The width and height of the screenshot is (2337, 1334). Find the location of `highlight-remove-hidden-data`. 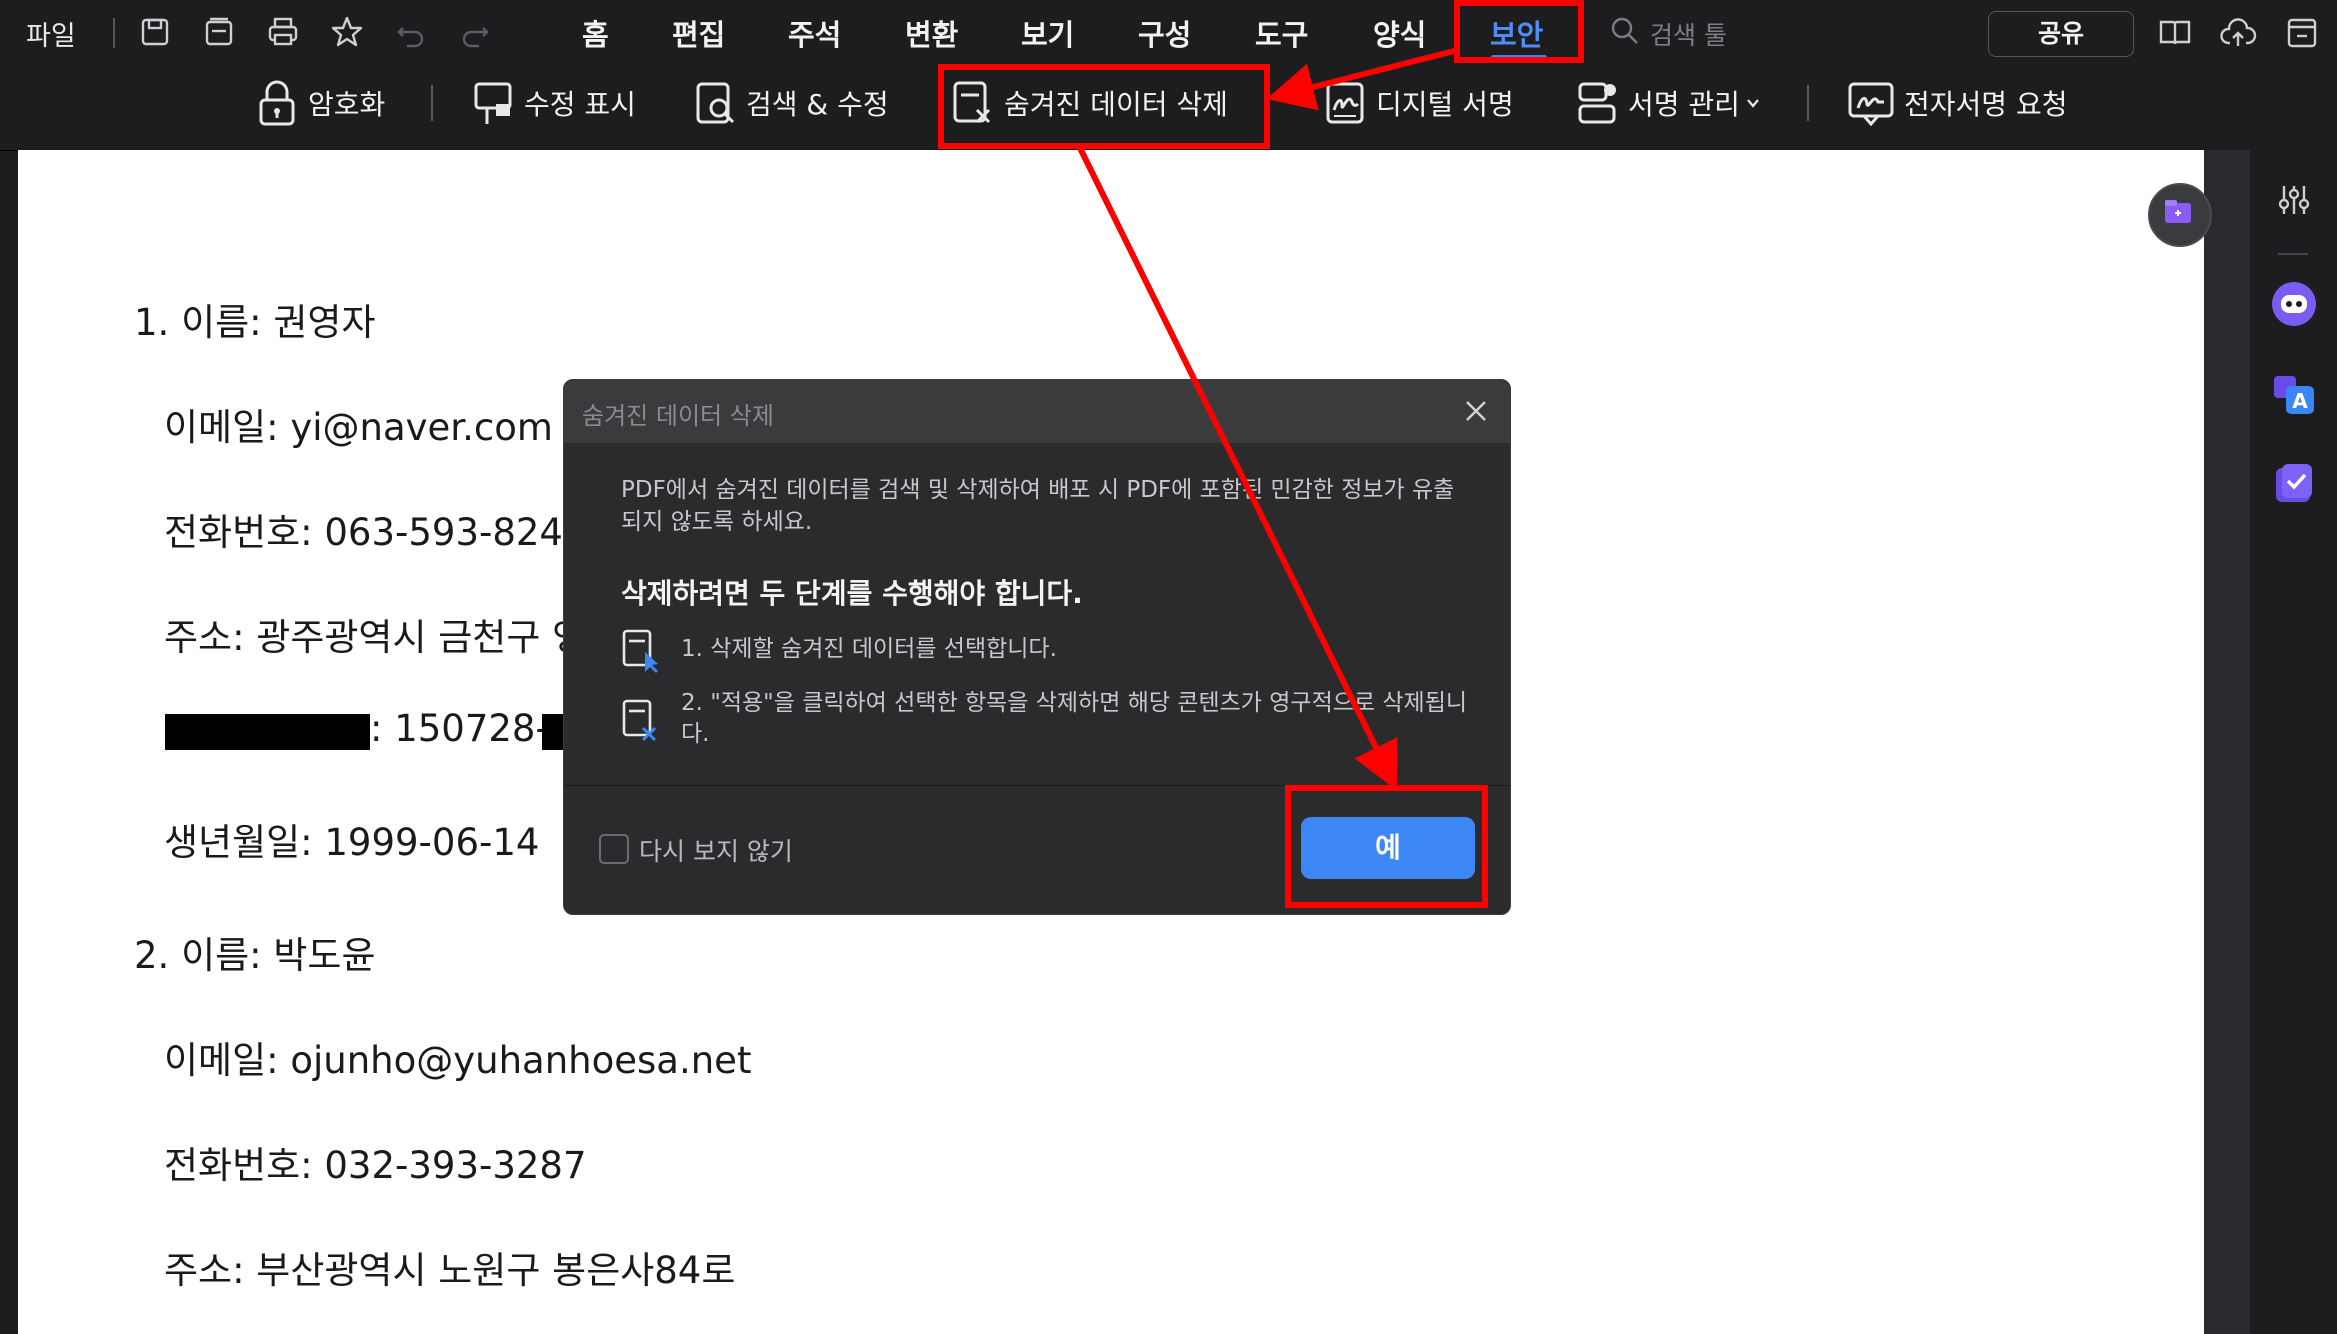

highlight-remove-hidden-data is located at coordinates (1104, 106).